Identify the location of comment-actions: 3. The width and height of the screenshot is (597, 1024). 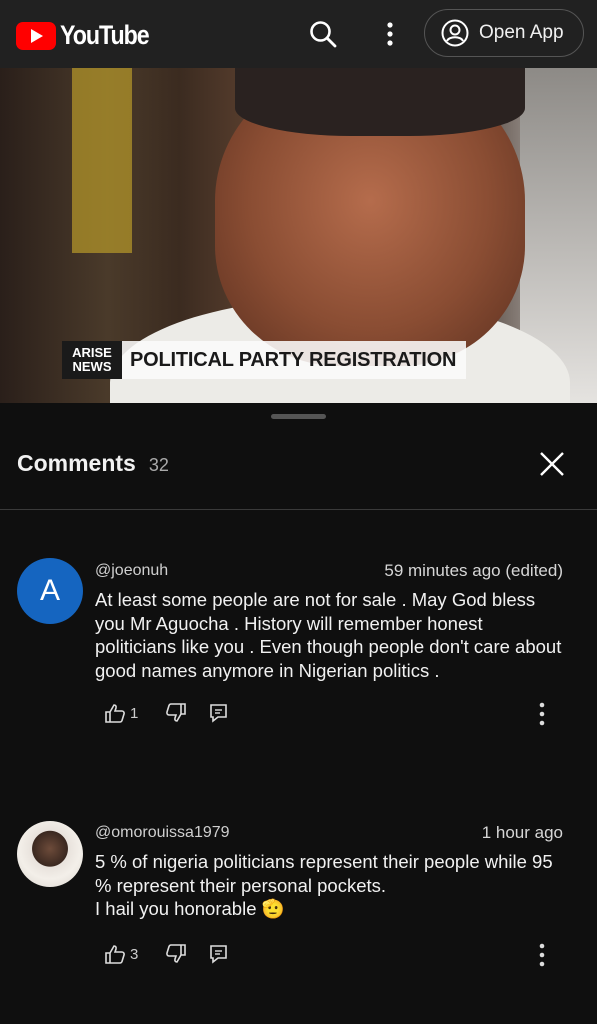
(166, 954).